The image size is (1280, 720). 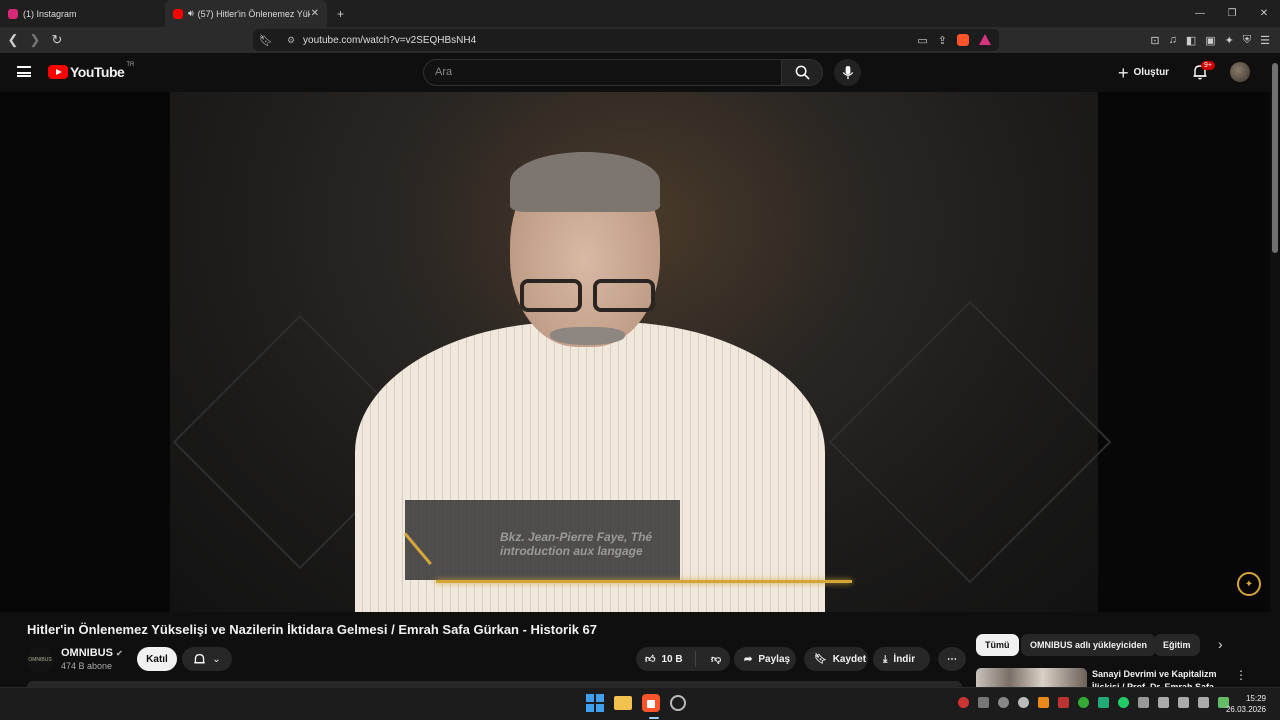 I want to click on search-icon, so click(x=802, y=72).